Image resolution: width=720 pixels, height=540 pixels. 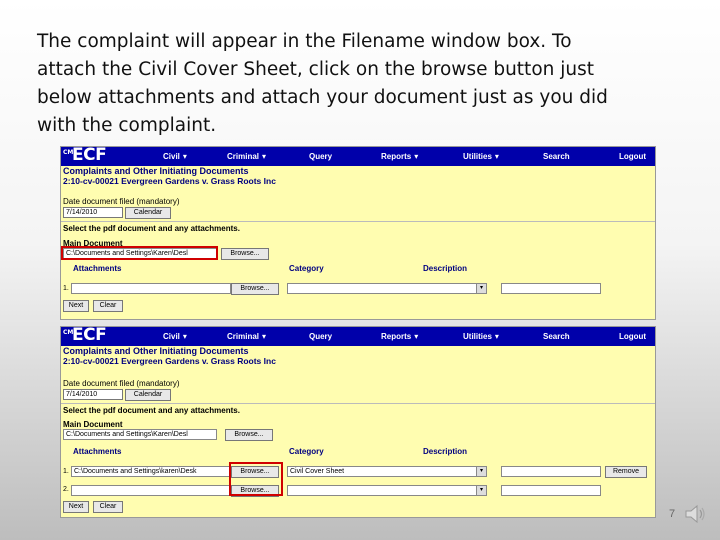 I want to click on attachment-2-number: 2., so click(x=66, y=489).